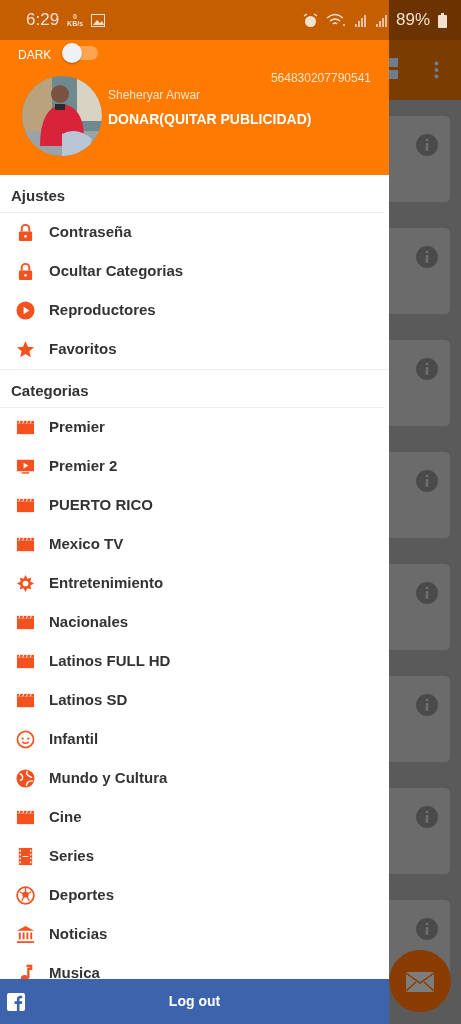 Image resolution: width=461 pixels, height=1024 pixels. What do you see at coordinates (194, 934) in the screenshot?
I see `menu-item: Noticias` at bounding box center [194, 934].